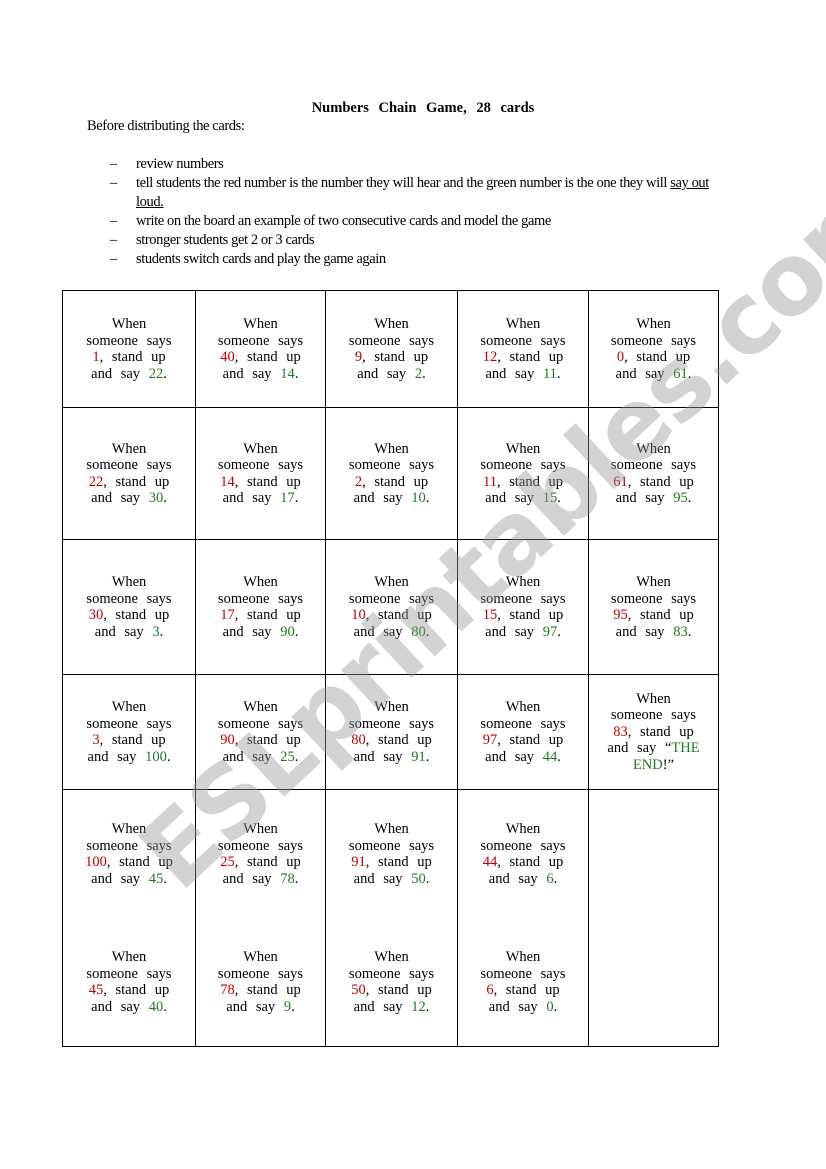 This screenshot has width=826, height=1169. What do you see at coordinates (129, 615) in the screenshot?
I see `card-hear-line: 30, stand up` at bounding box center [129, 615].